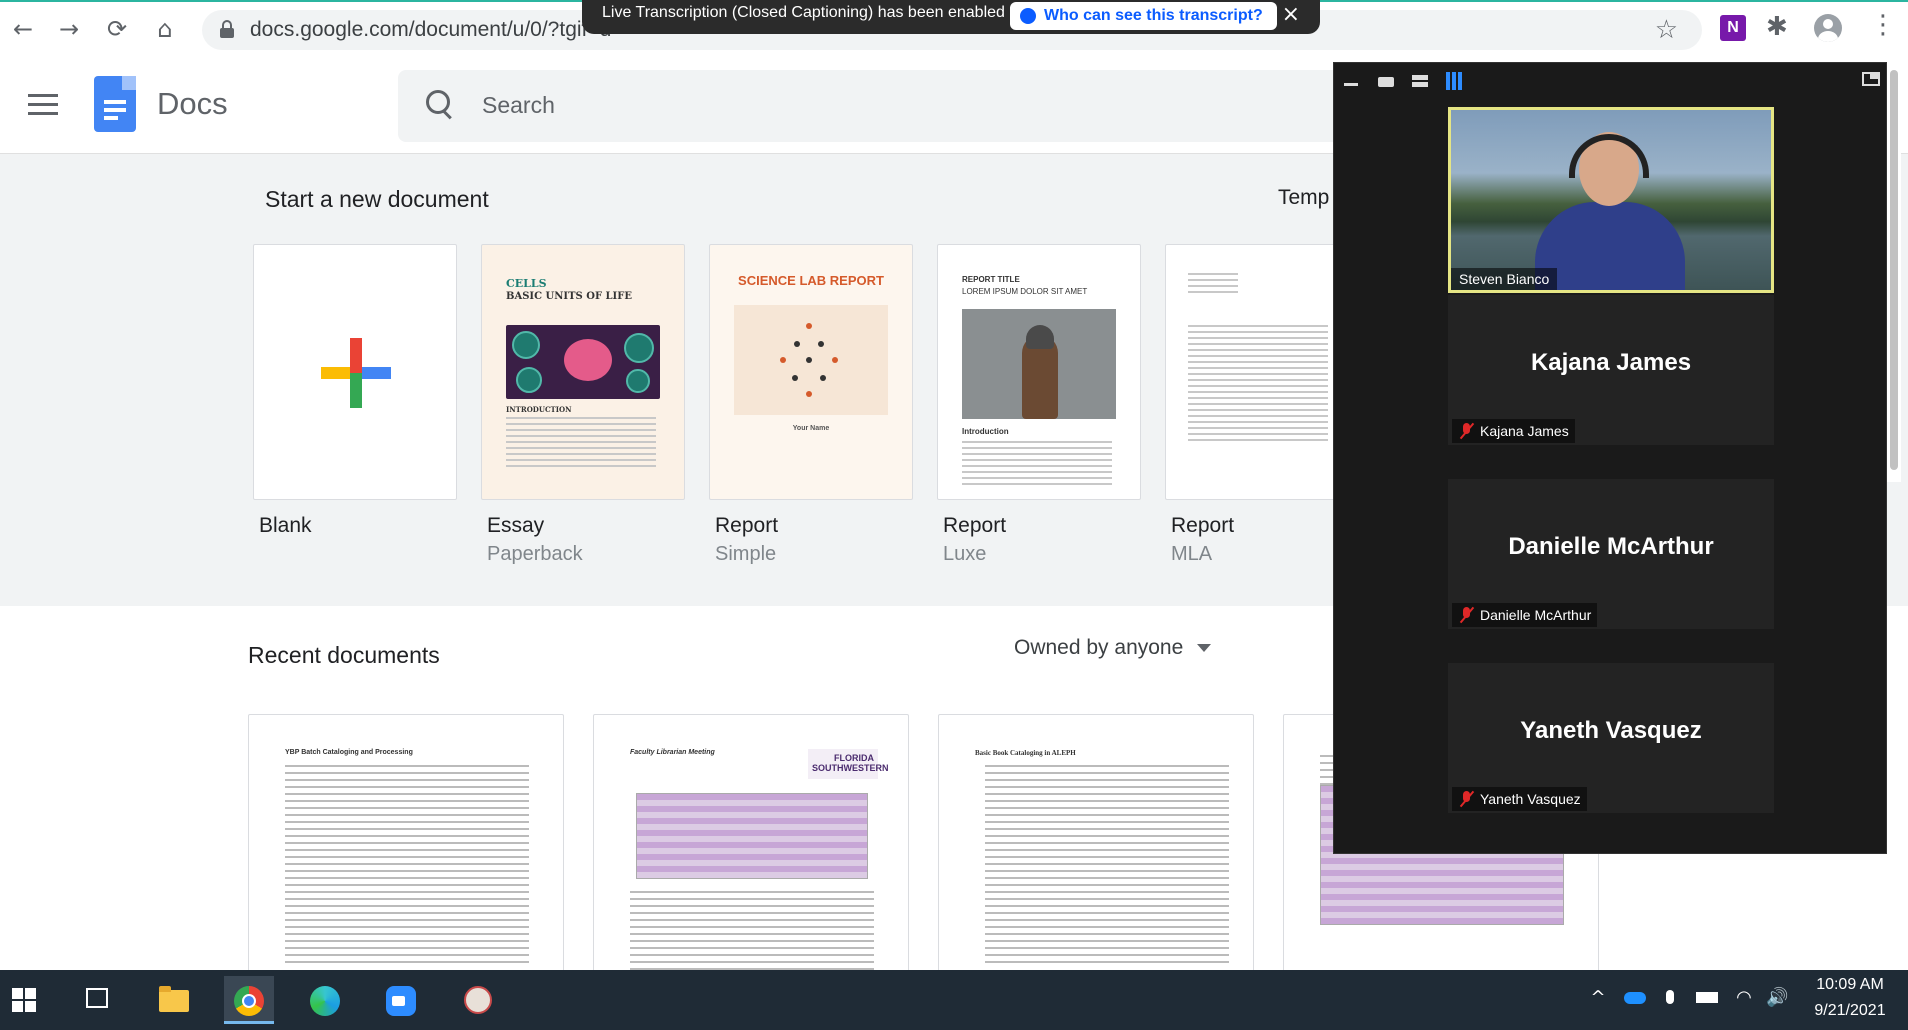 The height and width of the screenshot is (1030, 1908). I want to click on windows-start-icon, so click(24, 1000).